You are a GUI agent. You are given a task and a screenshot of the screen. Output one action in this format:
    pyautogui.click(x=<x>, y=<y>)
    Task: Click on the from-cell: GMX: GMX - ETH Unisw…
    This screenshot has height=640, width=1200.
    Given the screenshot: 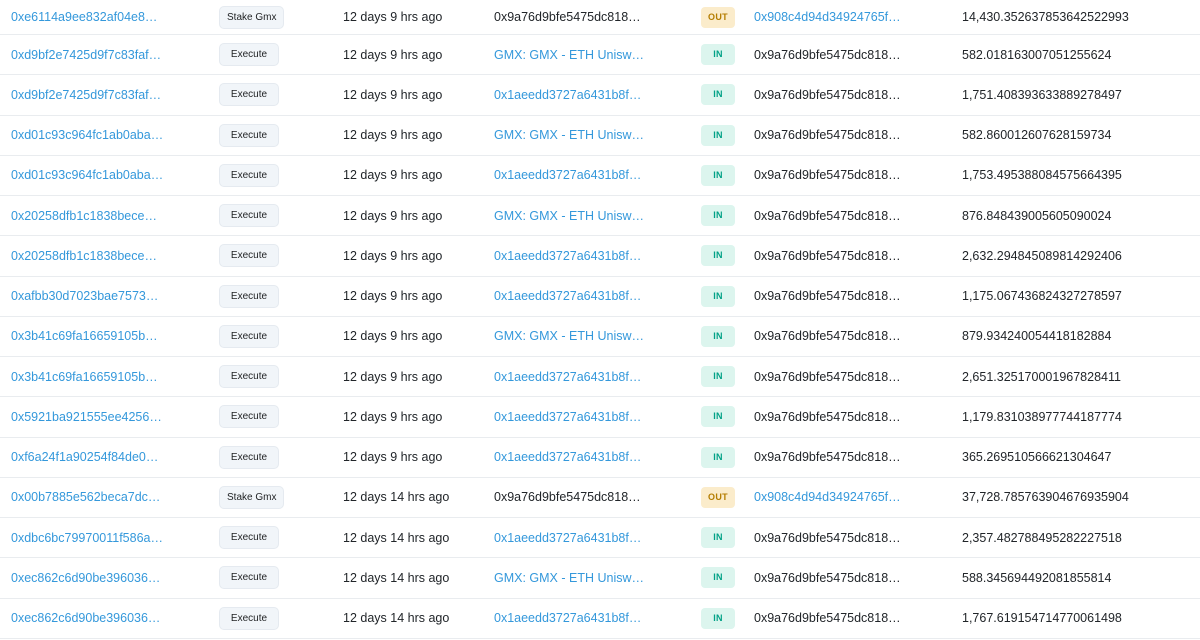 What is the action you would take?
    pyautogui.click(x=594, y=54)
    